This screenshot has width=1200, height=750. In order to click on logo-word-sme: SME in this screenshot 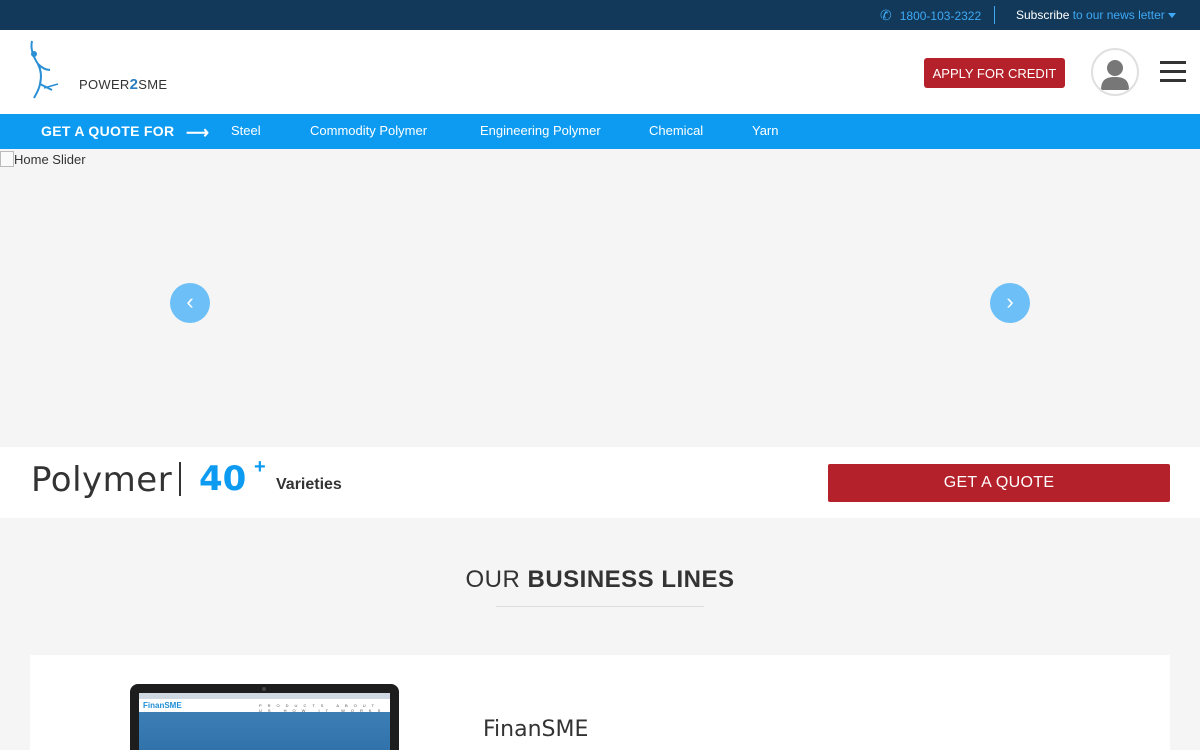, I will do `click(153, 84)`.